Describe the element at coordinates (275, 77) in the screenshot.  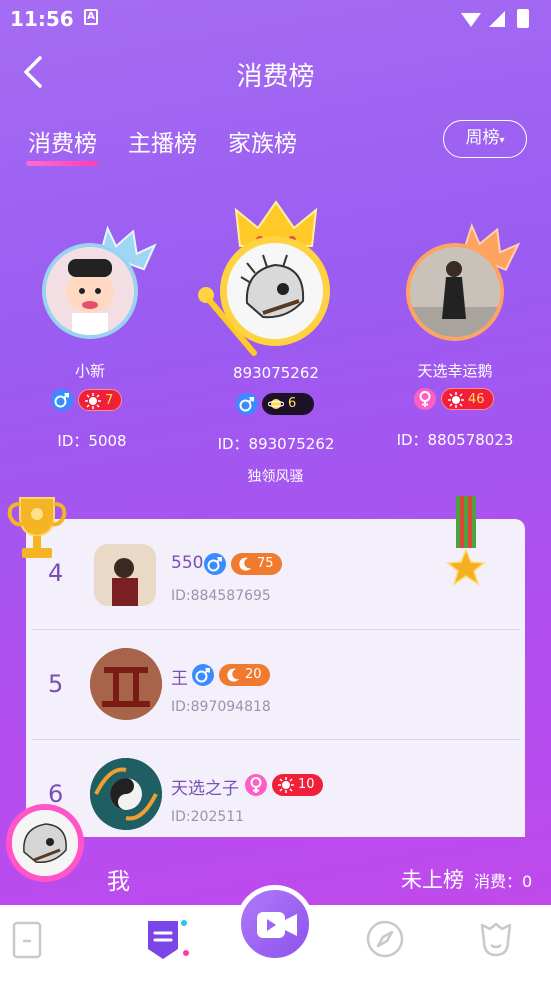
I see `page-title: 消费榜` at that location.